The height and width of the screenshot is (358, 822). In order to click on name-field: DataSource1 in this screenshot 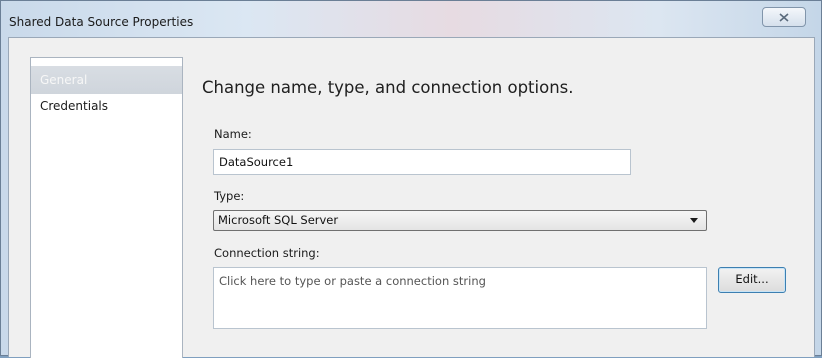, I will do `click(422, 162)`.